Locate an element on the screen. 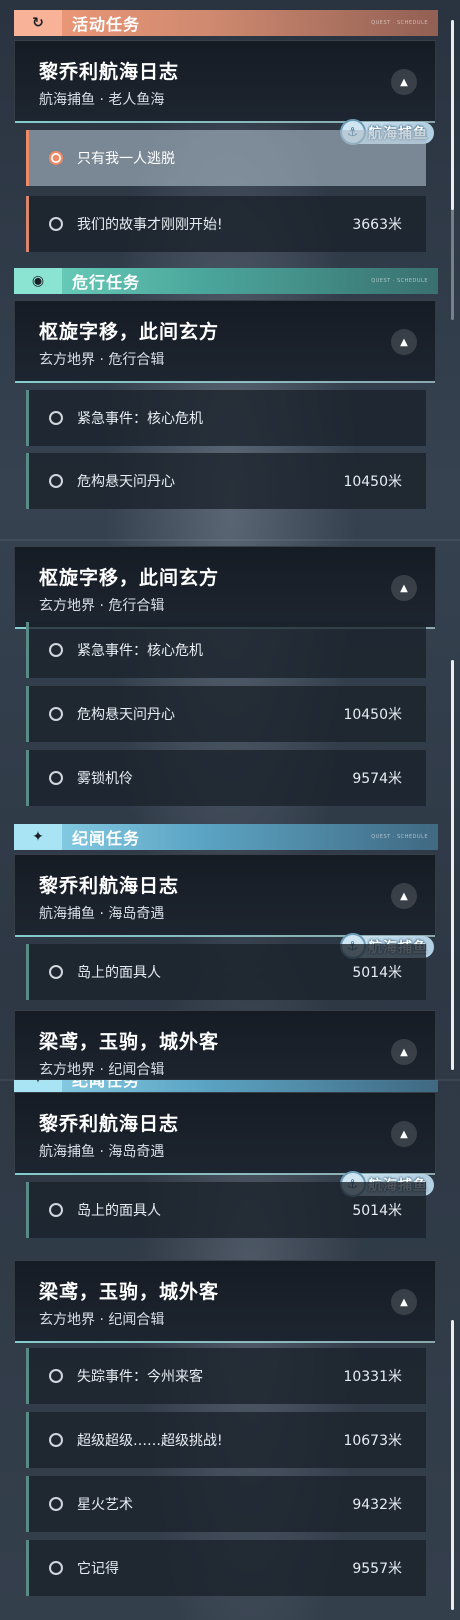 This screenshot has height=1620, width=460. quest-item-distance: 9574米 is located at coordinates (377, 779).